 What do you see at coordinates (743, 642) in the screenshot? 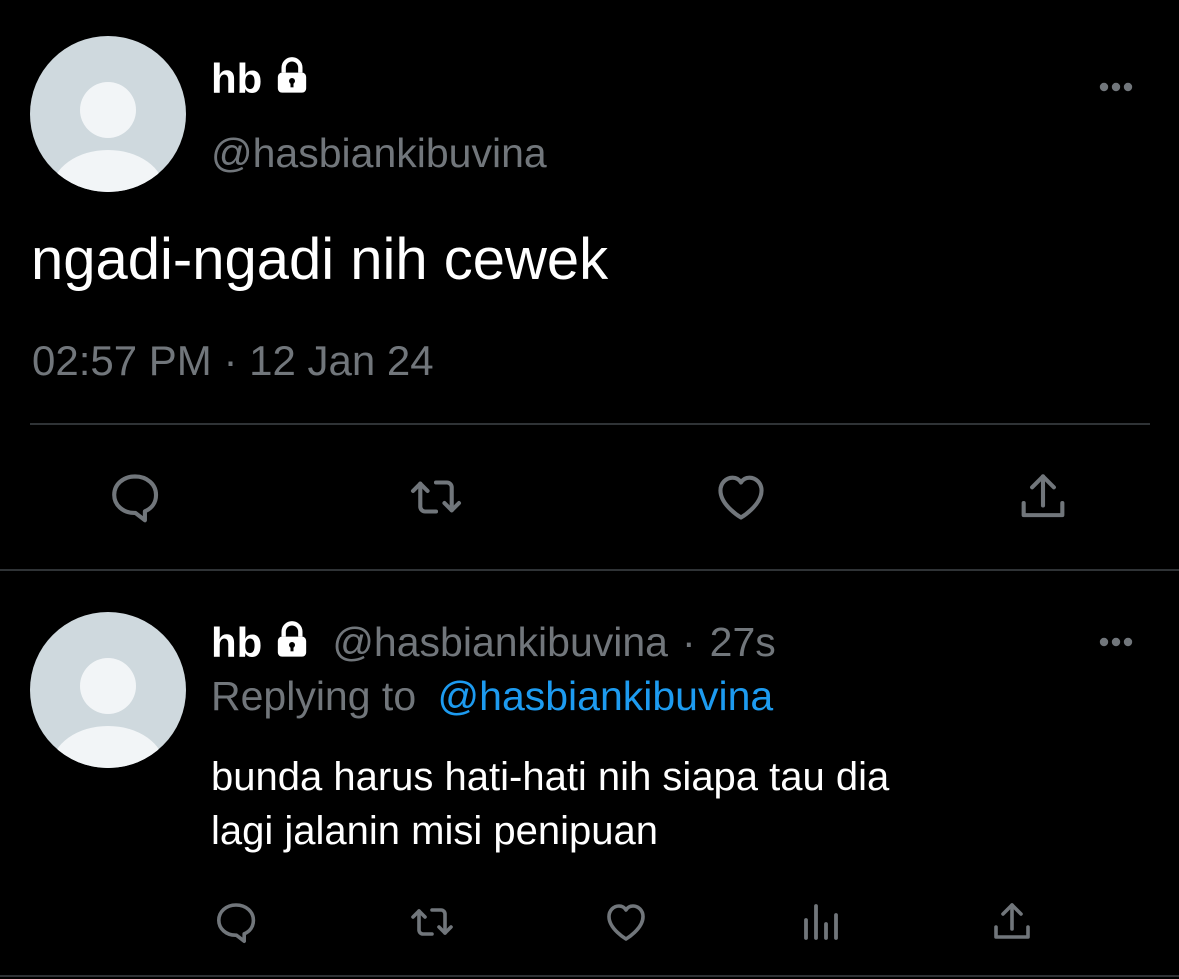
I see `time-ago: 27s` at bounding box center [743, 642].